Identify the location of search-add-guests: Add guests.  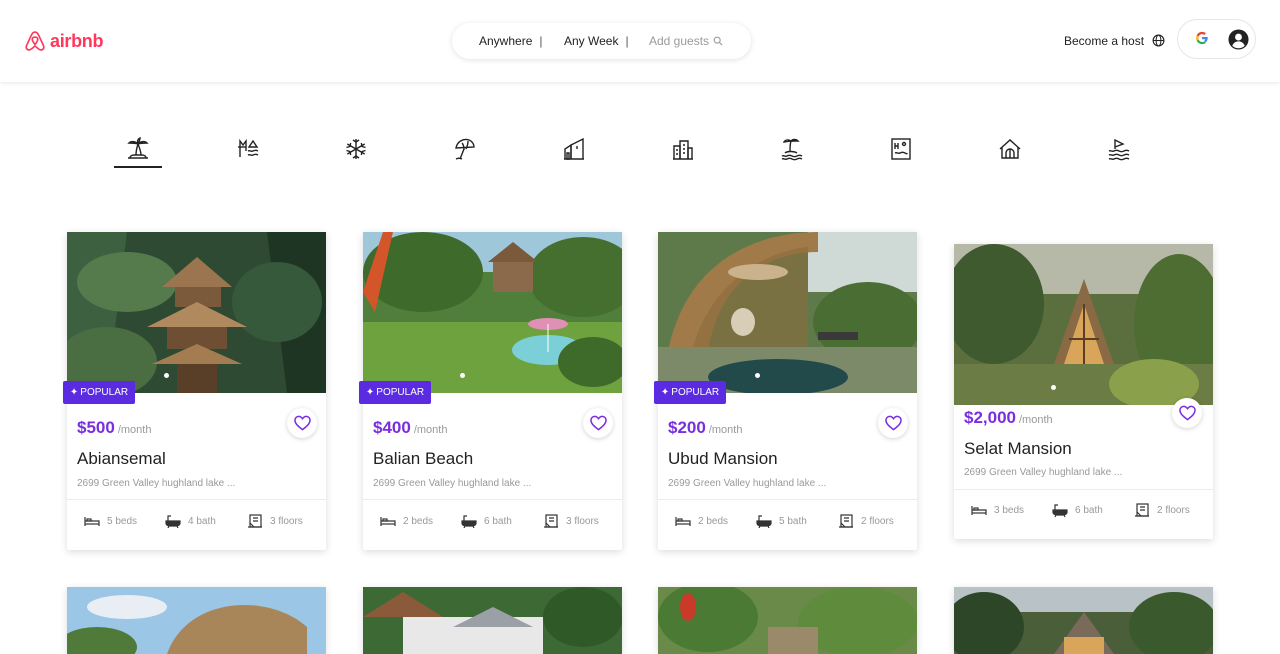
(686, 41).